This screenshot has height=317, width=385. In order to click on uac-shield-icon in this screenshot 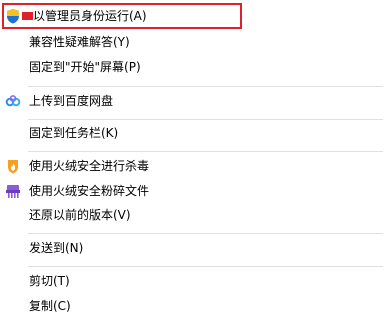, I will do `click(13, 16)`.